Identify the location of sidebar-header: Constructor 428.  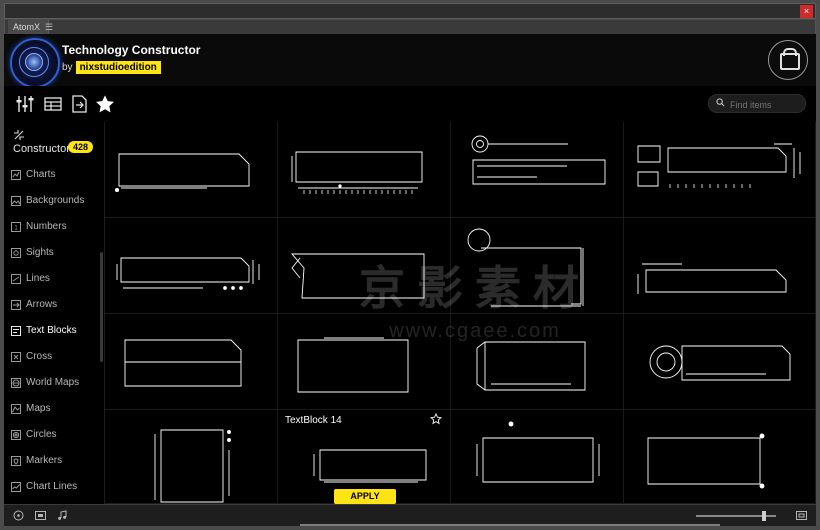
(54, 141).